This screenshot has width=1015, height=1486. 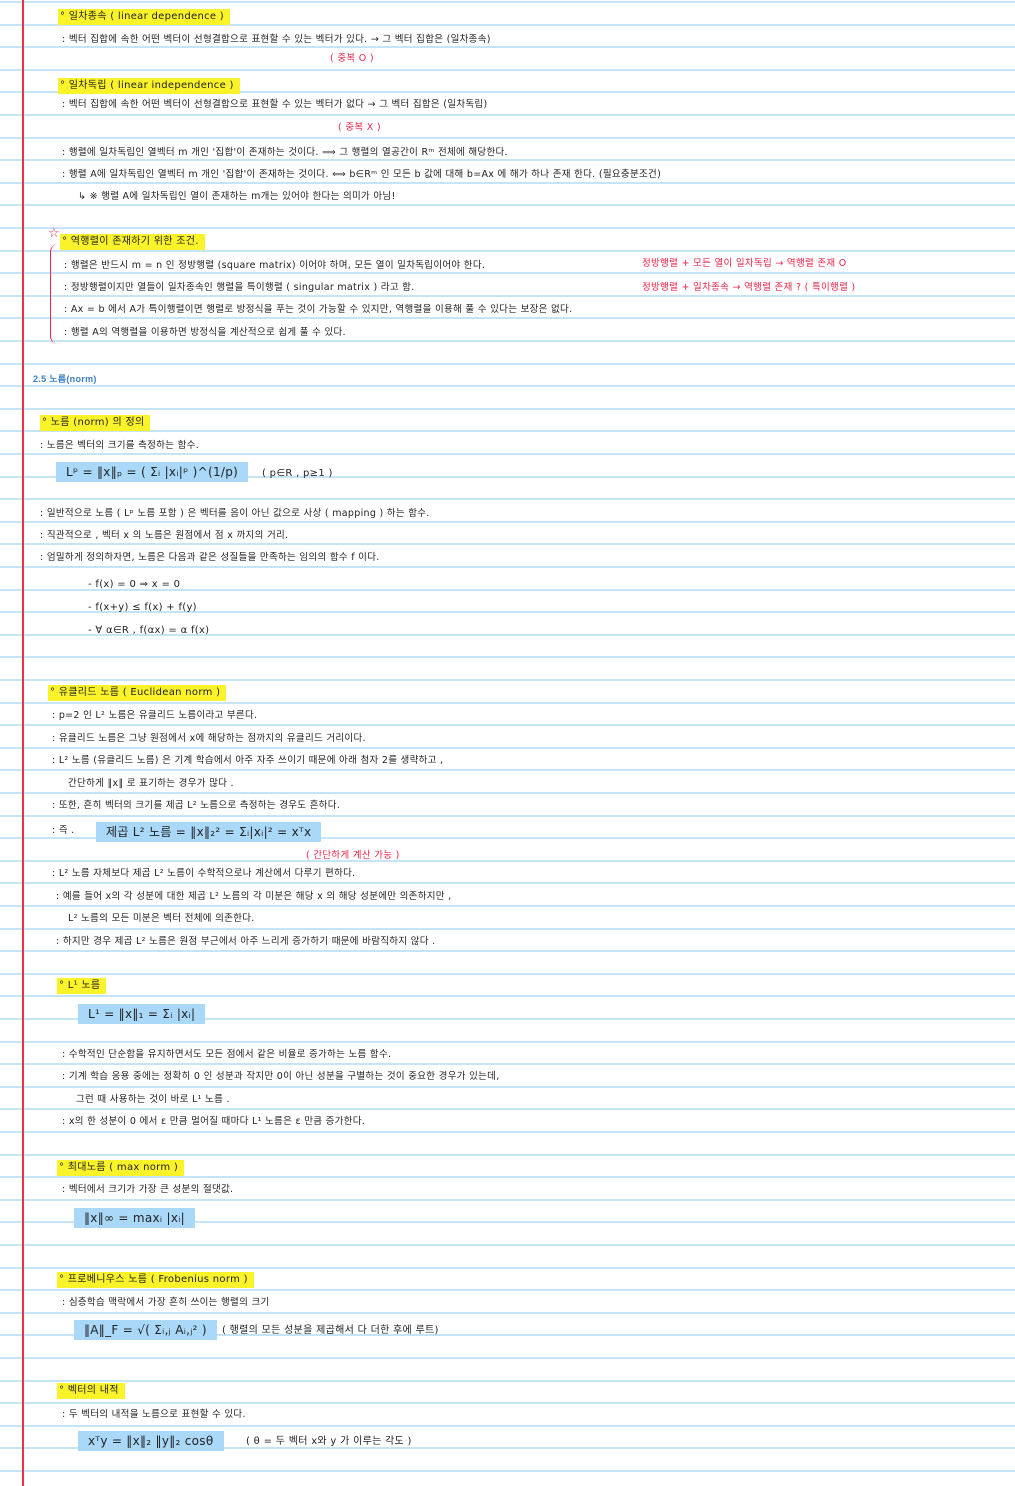 I want to click on note-line: : 즉 ., so click(x=63, y=830).